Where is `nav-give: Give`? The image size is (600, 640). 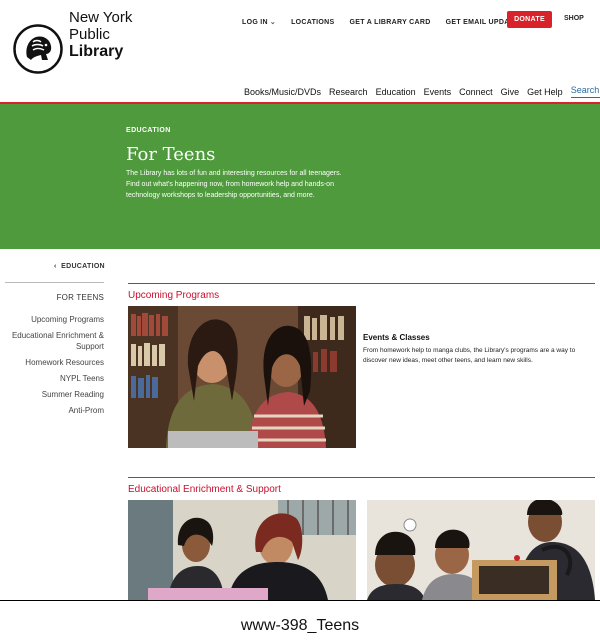
nav-give: Give is located at coordinates (510, 92).